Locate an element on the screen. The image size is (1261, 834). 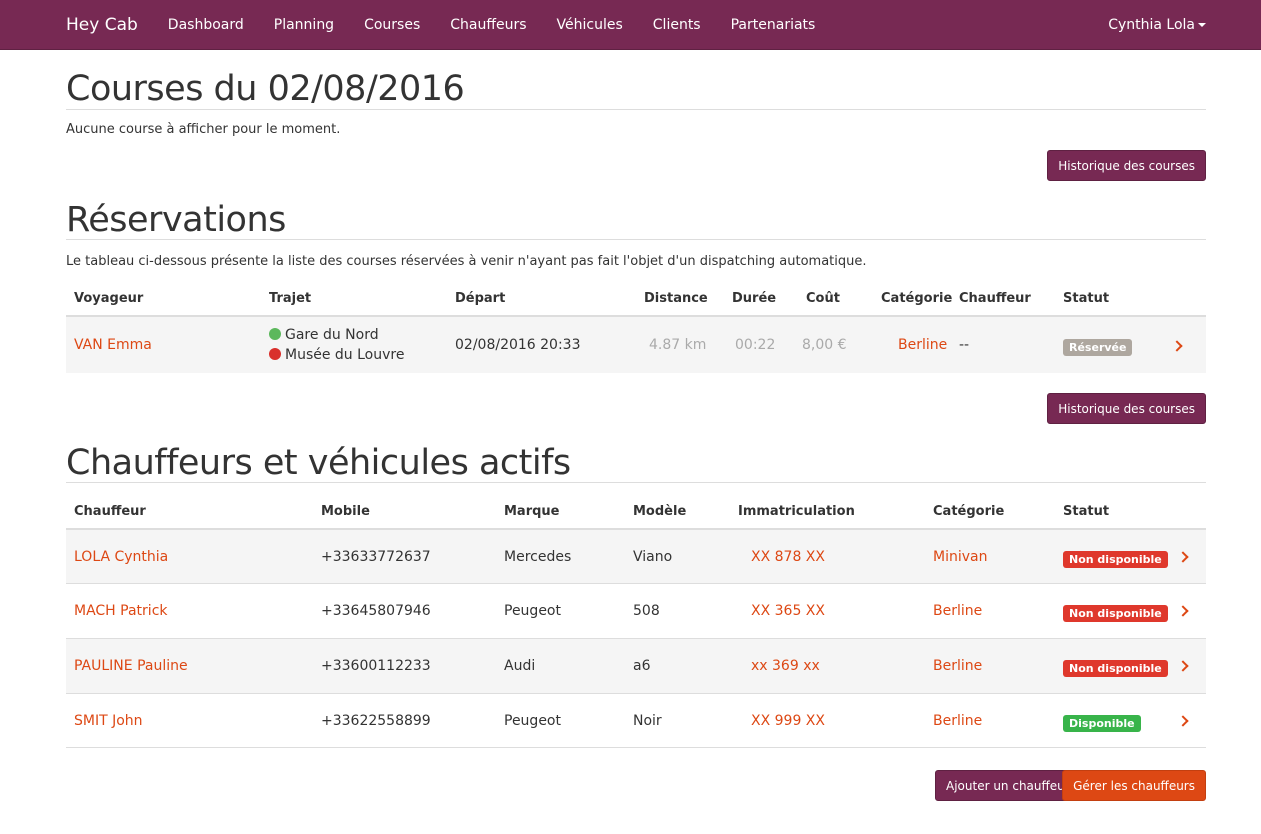
courses-empty-text: Aucune course à afficher pour le moment. is located at coordinates (203, 129).